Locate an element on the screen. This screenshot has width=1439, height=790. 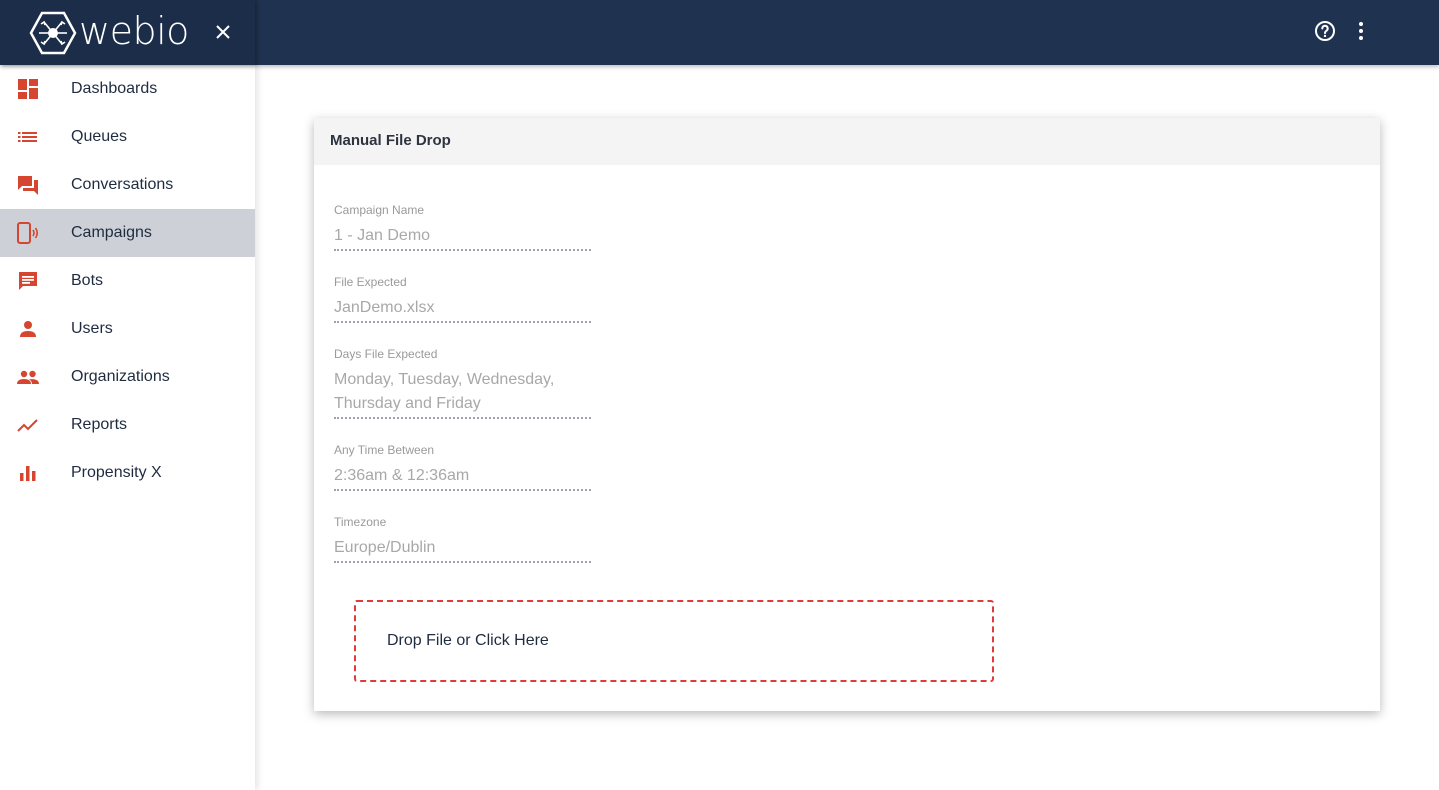
file-dropzone: Drop File or Click Here is located at coordinates (674, 641).